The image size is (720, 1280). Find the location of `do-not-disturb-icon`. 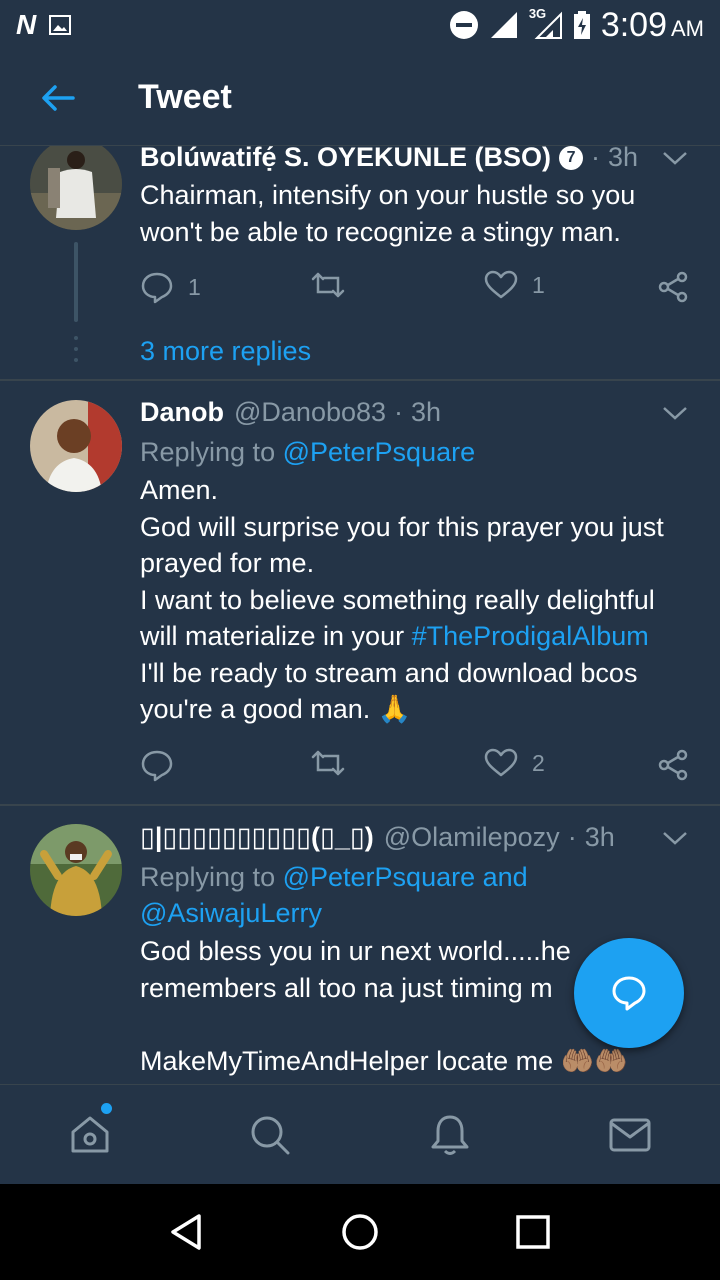

do-not-disturb-icon is located at coordinates (463, 25).